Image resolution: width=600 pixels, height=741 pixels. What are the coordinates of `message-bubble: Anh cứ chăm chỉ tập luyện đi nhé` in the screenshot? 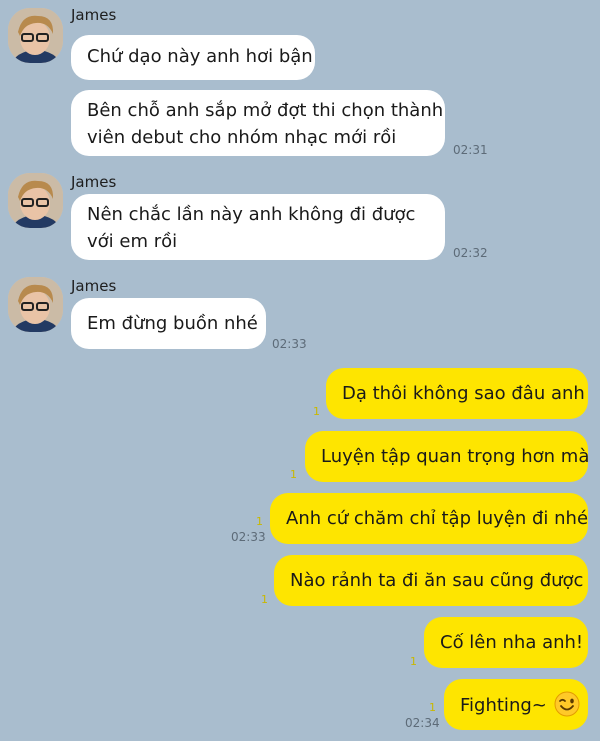 It's located at (429, 518).